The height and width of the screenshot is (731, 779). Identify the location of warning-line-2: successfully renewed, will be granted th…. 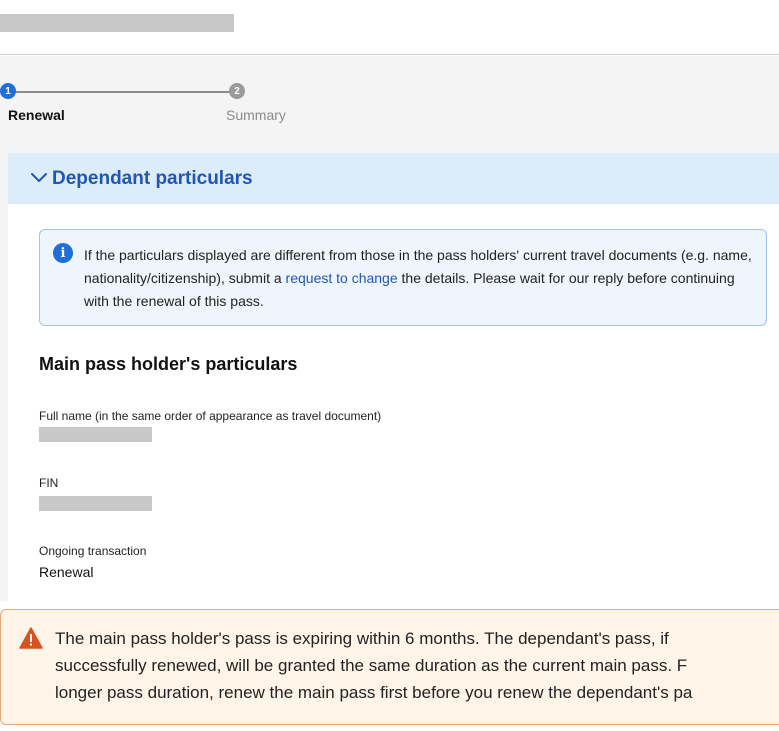
(371, 665).